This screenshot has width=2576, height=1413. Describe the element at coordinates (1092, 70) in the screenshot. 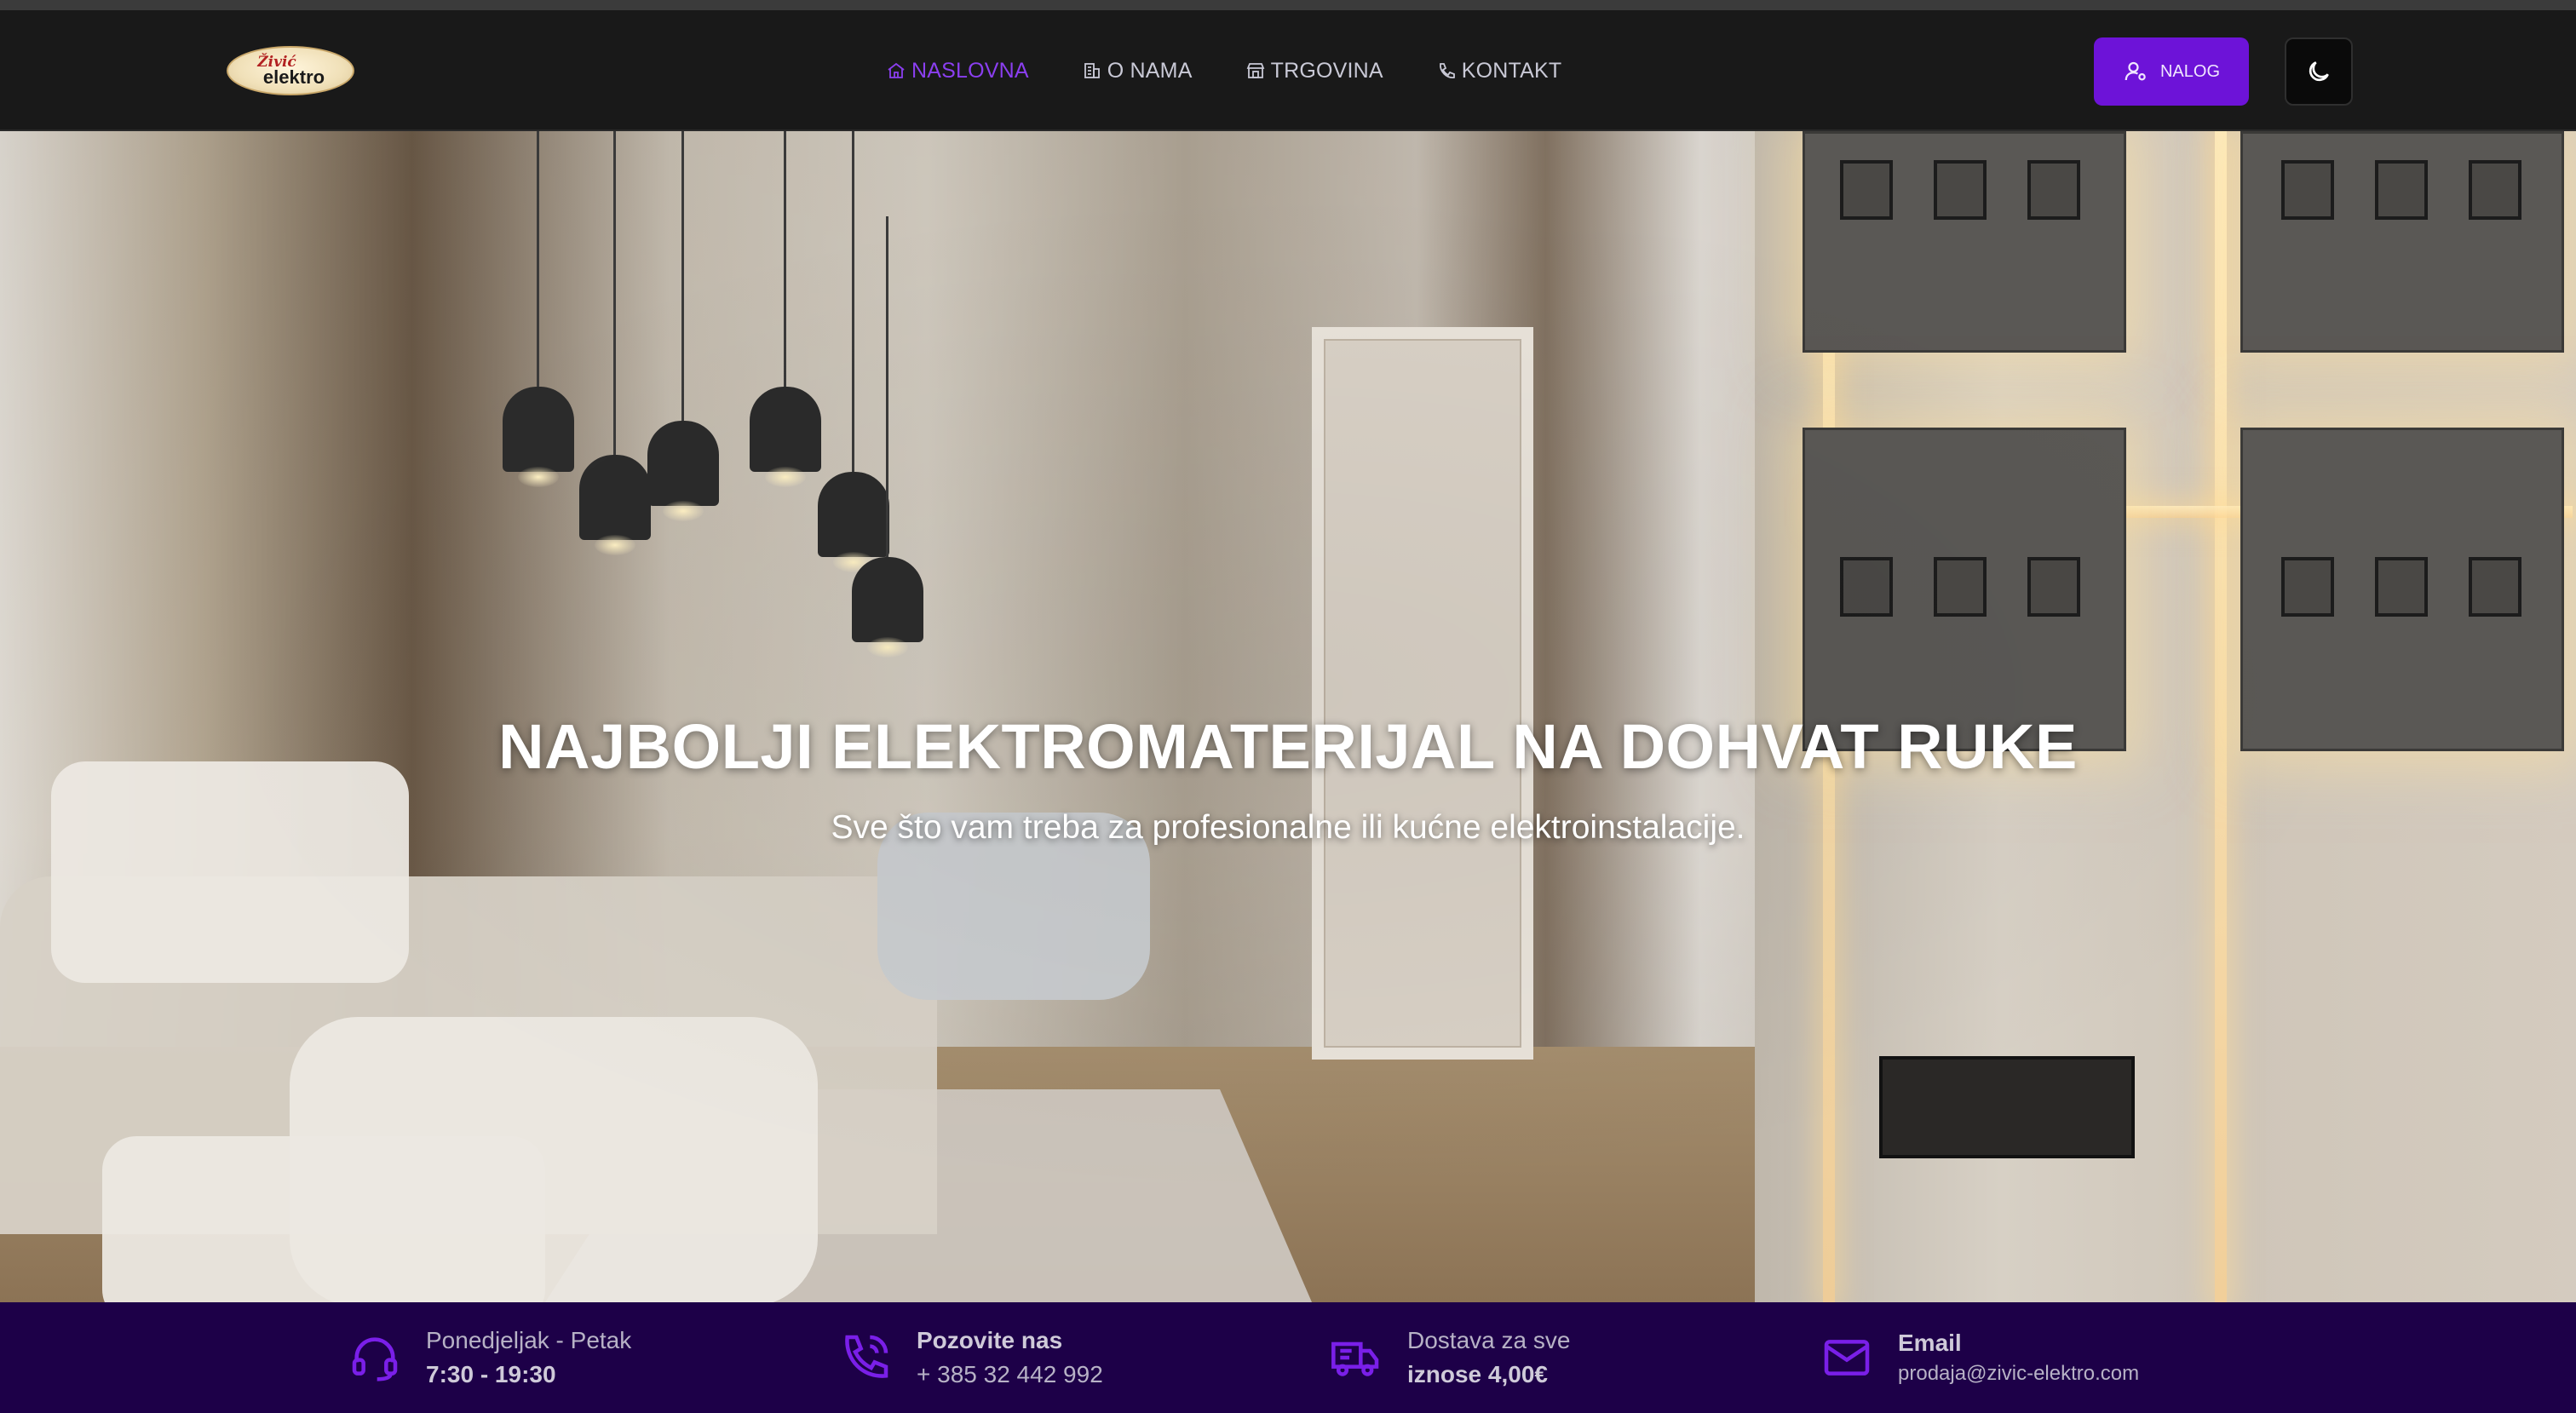

I see `building-icon` at that location.